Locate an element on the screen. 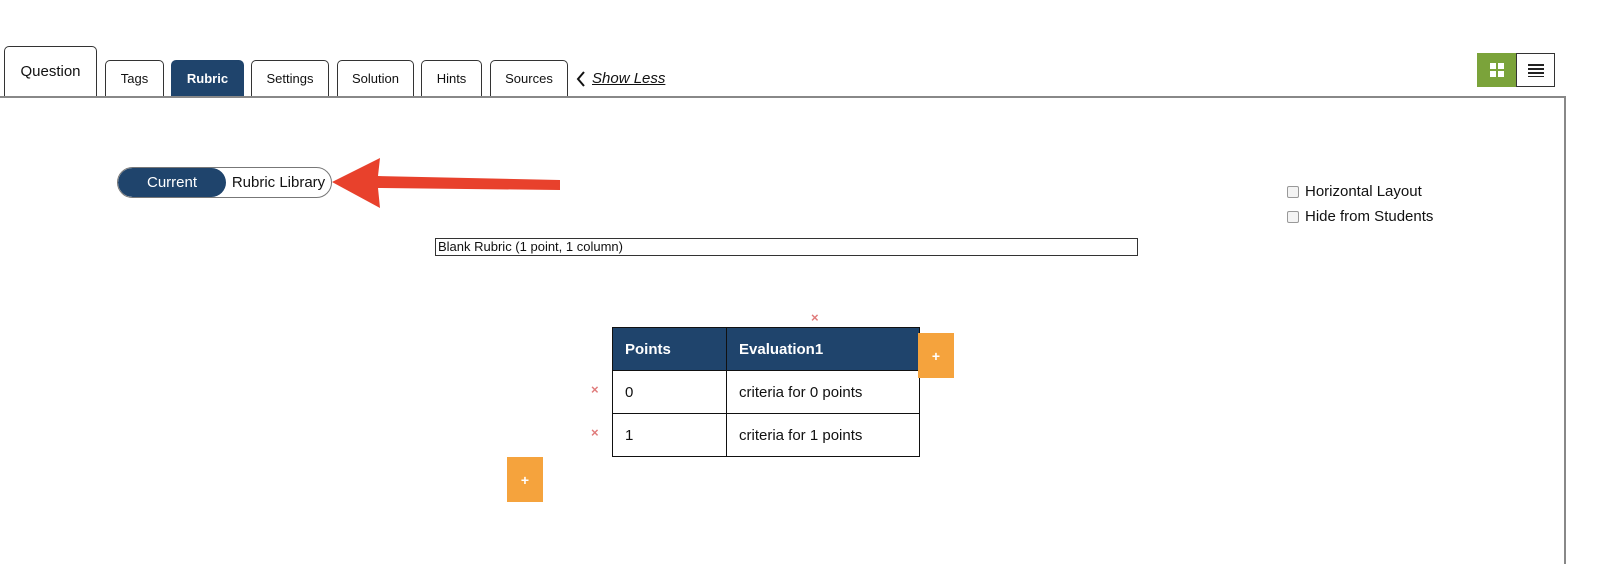 The image size is (1600, 564). hide-from-students-label: Hide from Students is located at coordinates (1369, 216).